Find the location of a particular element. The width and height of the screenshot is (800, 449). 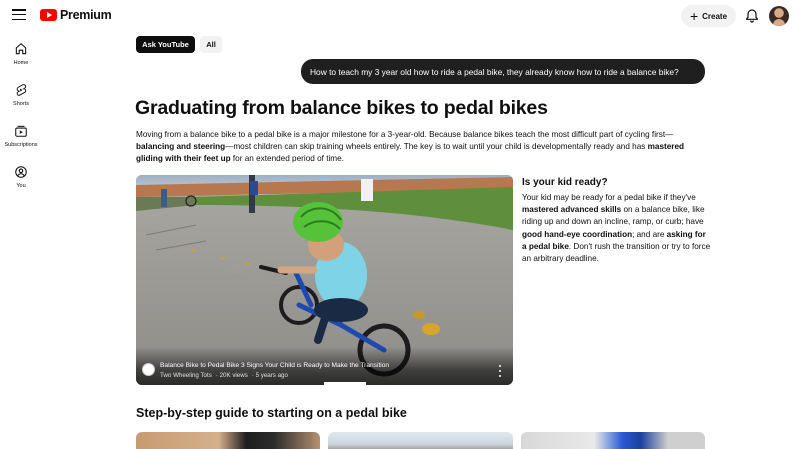

you-icon is located at coordinates (21, 172).